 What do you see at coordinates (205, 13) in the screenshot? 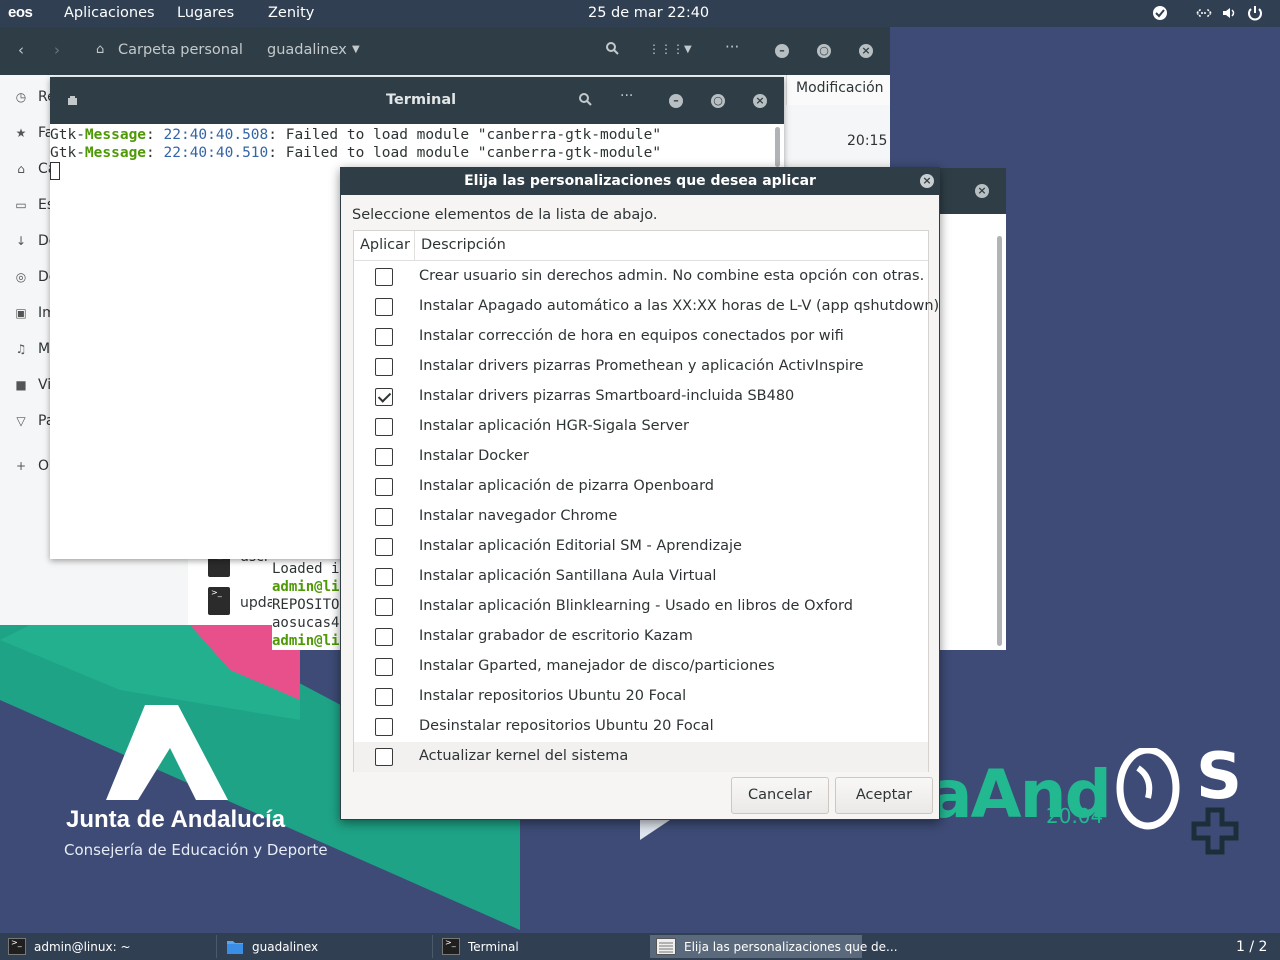
I see `menu-lugares: Lugares` at bounding box center [205, 13].